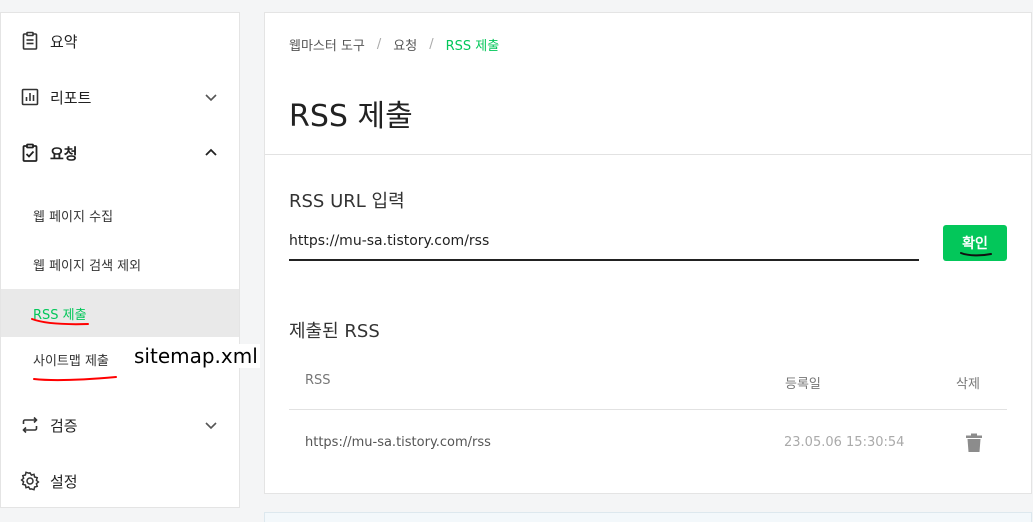 The height and width of the screenshot is (522, 1033). Describe the element at coordinates (472, 46) in the screenshot. I see `breadcrumb-current: RSS 제출` at that location.